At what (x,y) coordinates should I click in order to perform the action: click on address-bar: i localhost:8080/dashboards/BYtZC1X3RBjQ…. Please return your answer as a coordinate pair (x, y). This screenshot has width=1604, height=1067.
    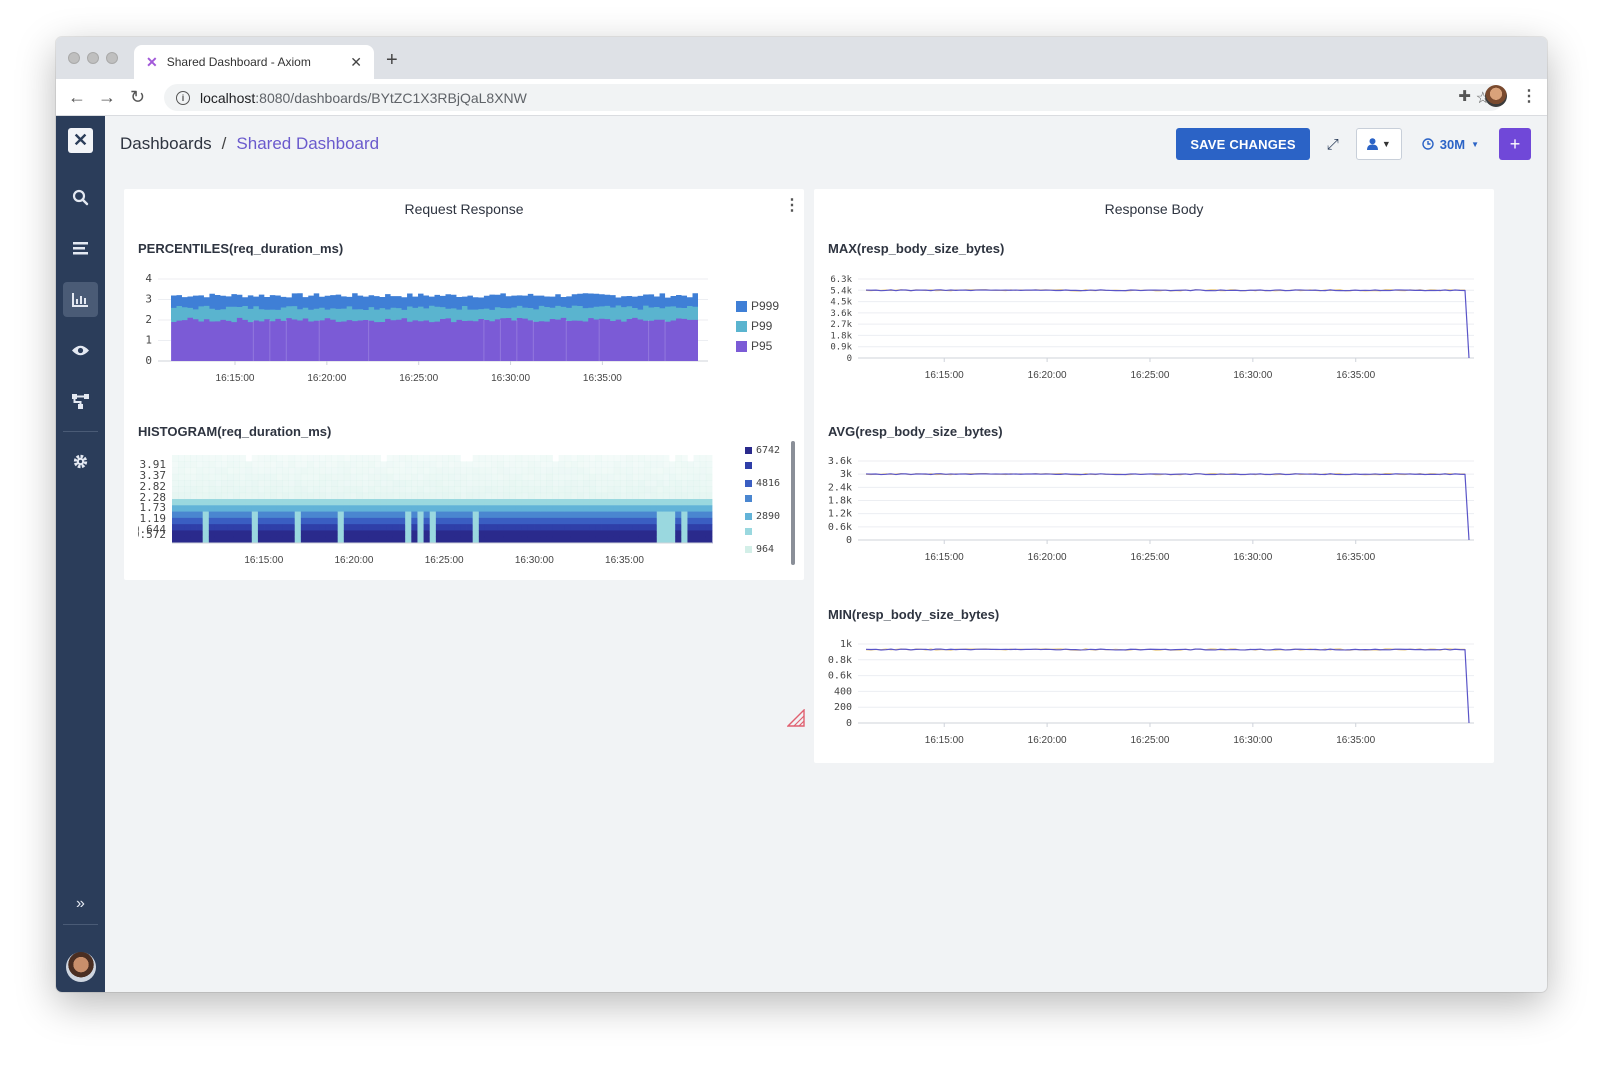
    Looking at the image, I should click on (834, 97).